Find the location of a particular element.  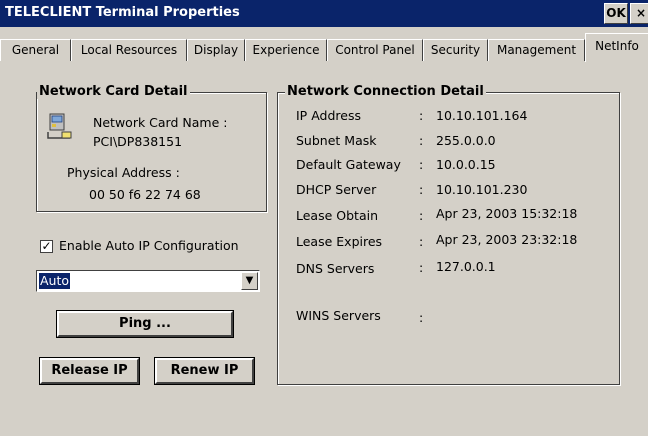

subnet-mask-value: 255.0.0.0 is located at coordinates (466, 140).